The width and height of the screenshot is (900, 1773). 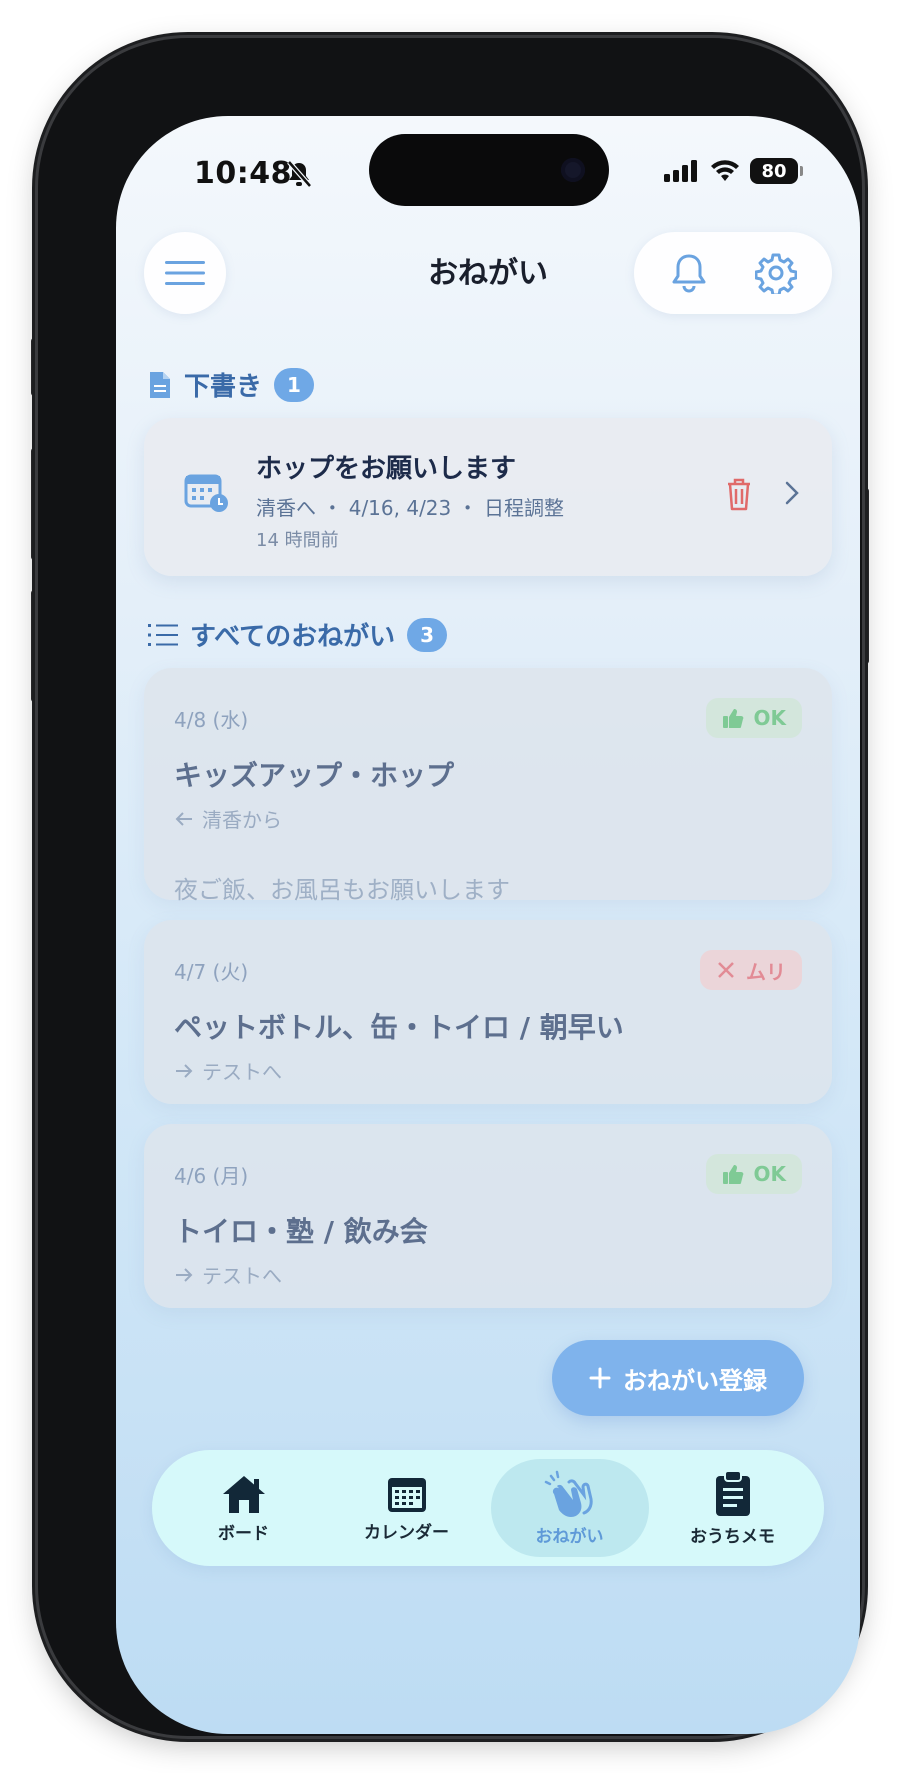 I want to click on tab-label: おねがい, so click(x=569, y=1536).